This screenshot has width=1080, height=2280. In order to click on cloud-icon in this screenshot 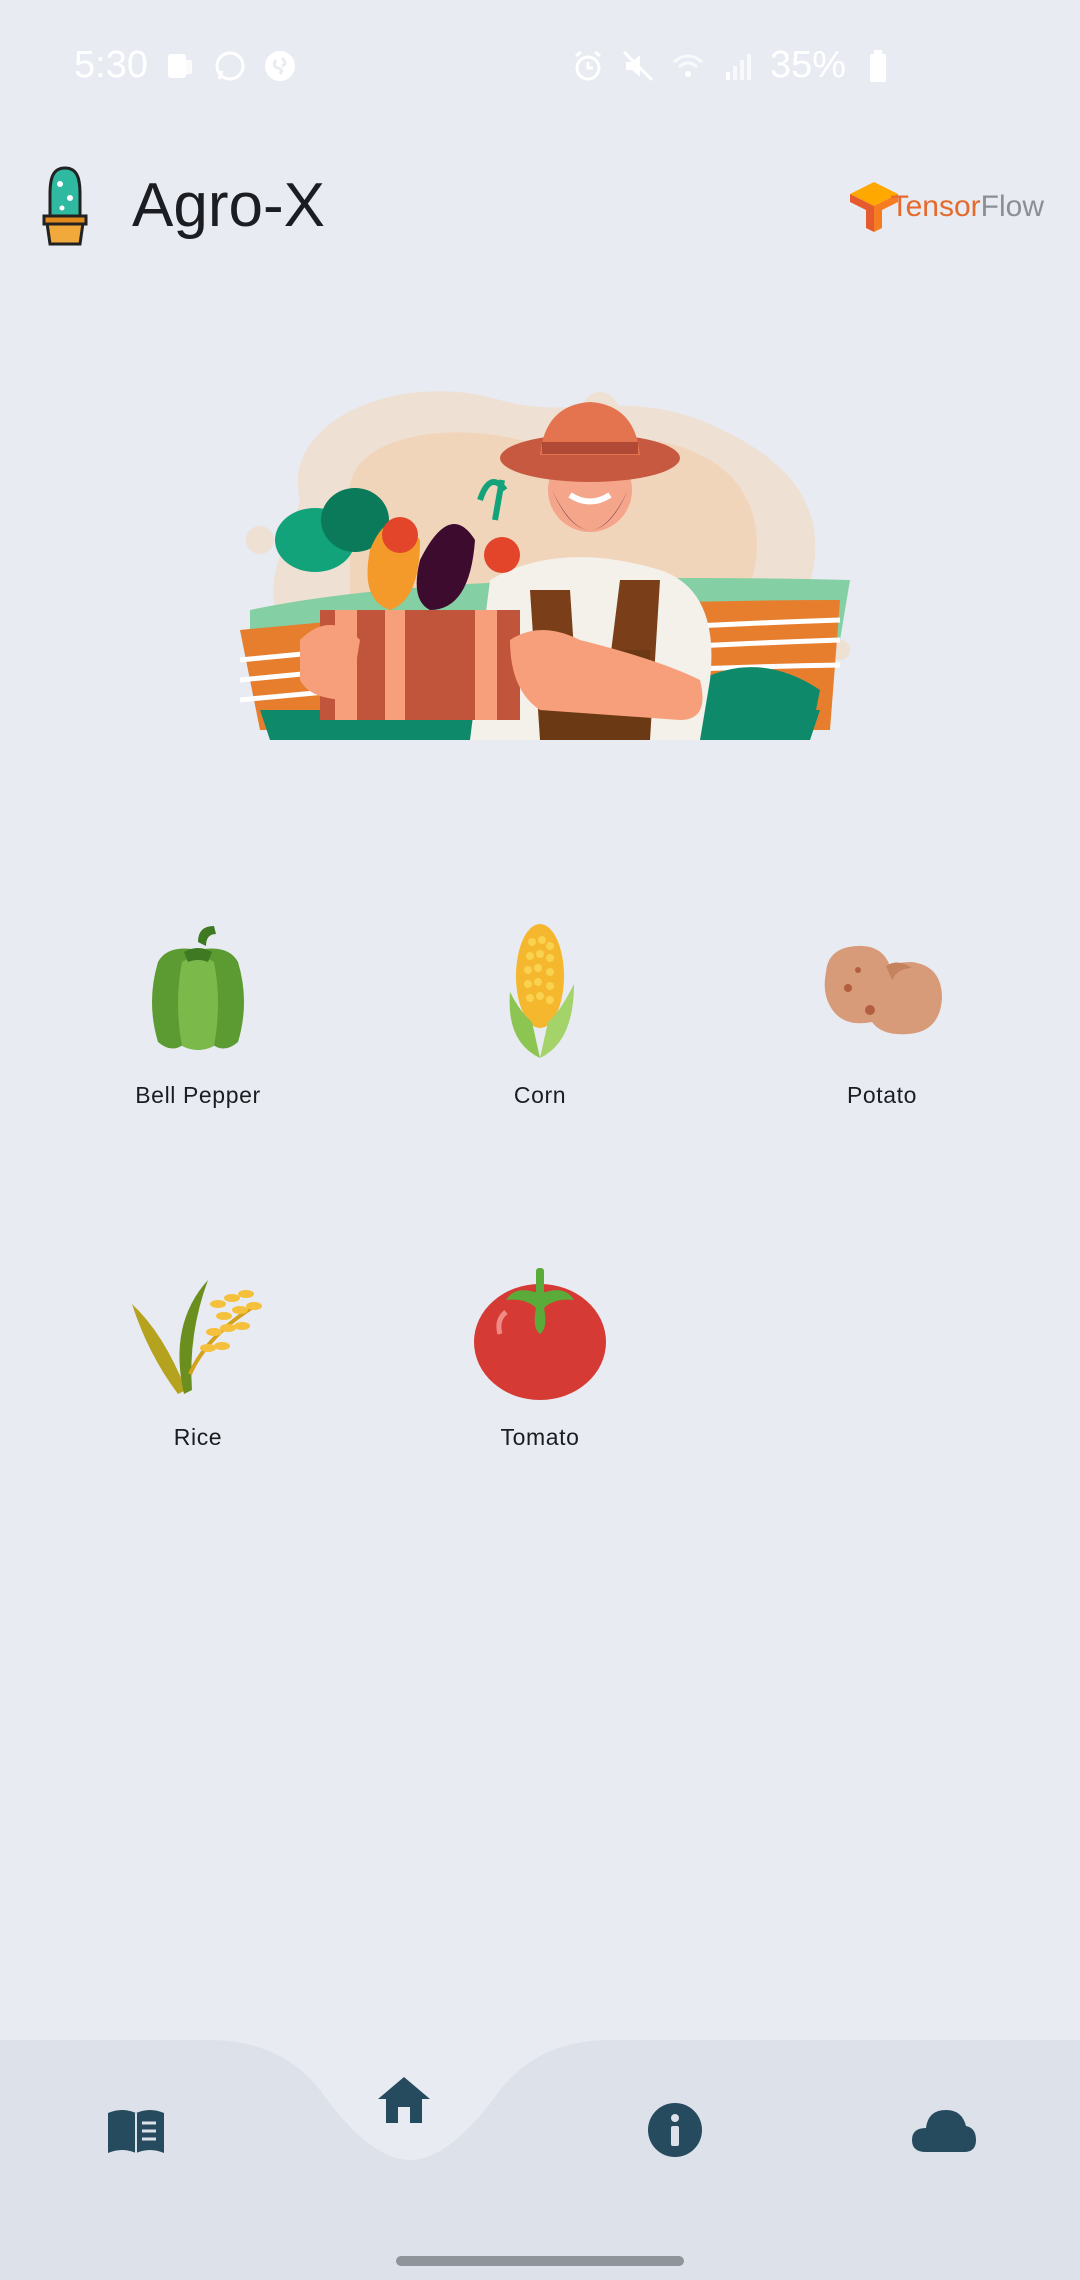, I will do `click(944, 2131)`.